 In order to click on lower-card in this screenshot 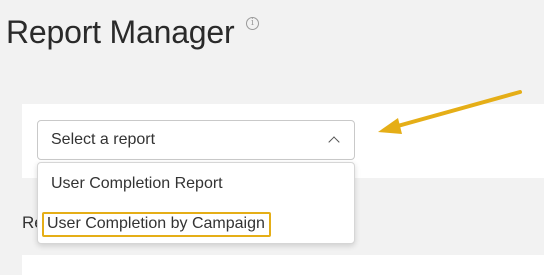, I will do `click(283, 265)`.